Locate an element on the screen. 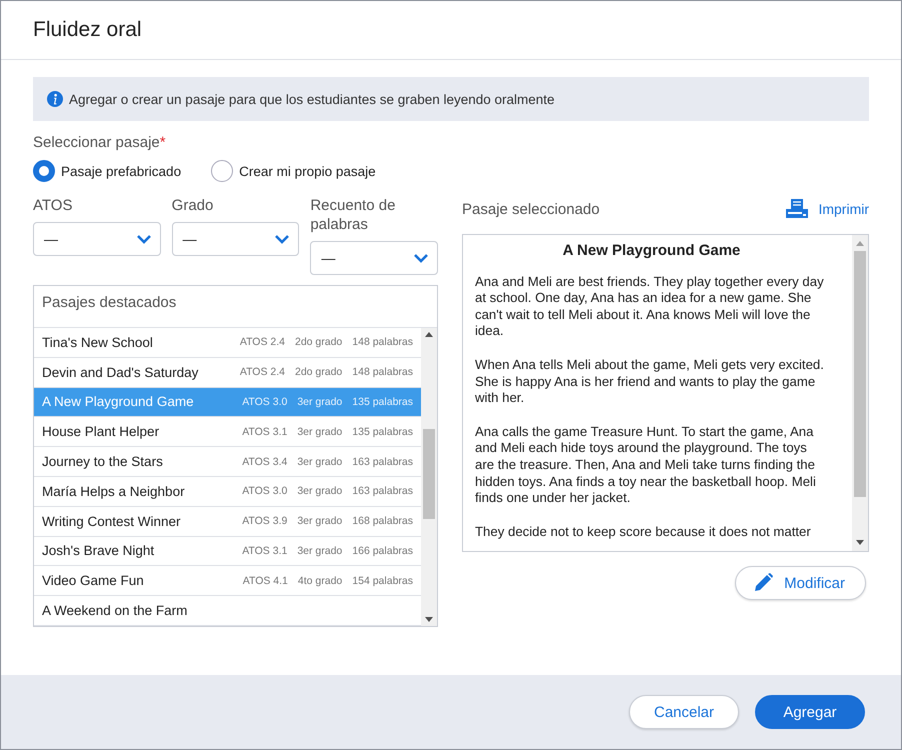 The width and height of the screenshot is (902, 750). filter-label: Grado is located at coordinates (193, 205).